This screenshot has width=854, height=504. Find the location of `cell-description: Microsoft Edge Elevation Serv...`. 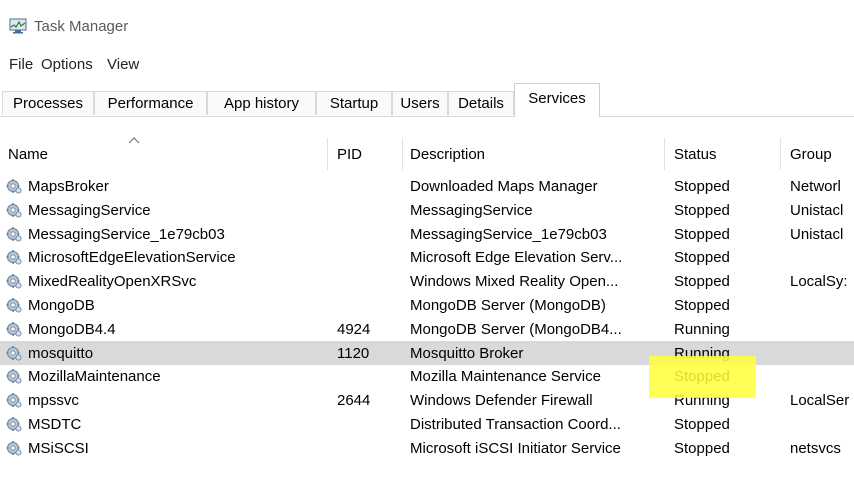

cell-description: Microsoft Edge Elevation Serv... is located at coordinates (516, 258).